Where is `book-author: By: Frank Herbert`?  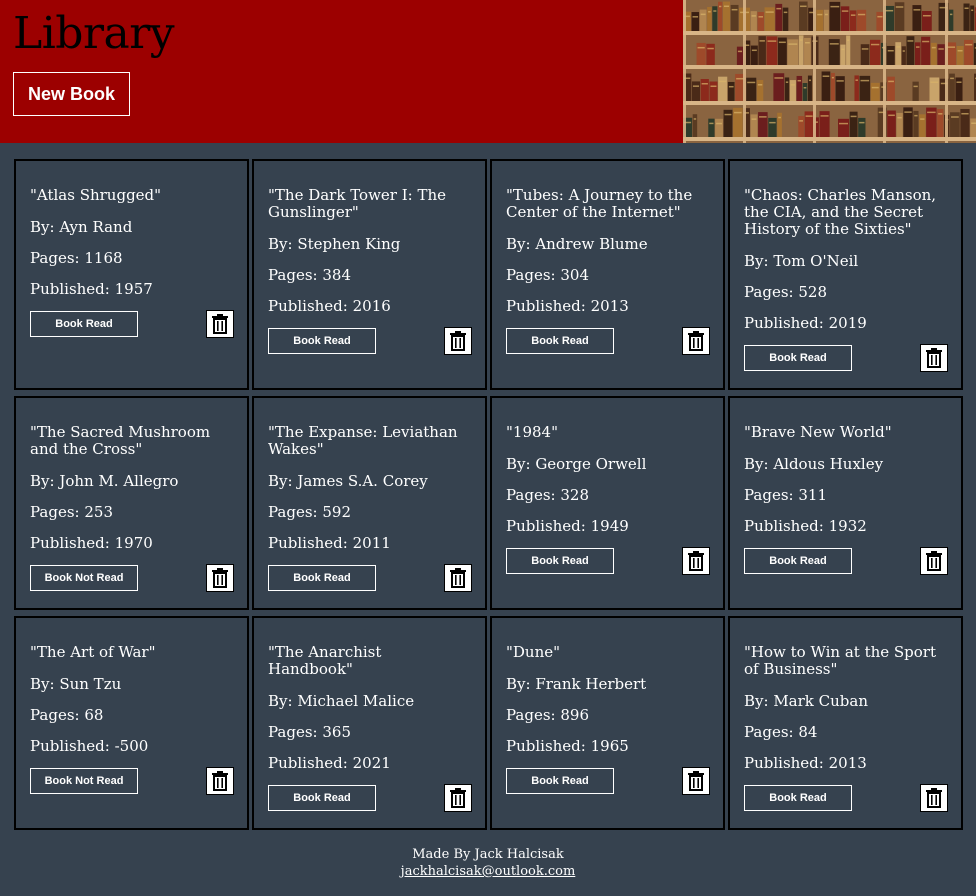
book-author: By: Frank Herbert is located at coordinates (576, 684).